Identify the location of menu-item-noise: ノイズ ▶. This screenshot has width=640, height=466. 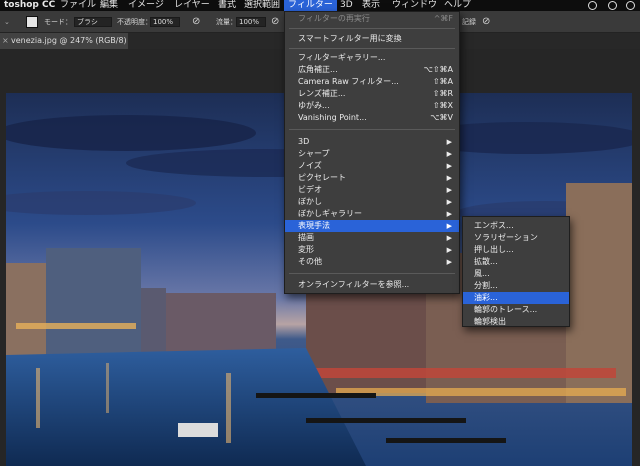
(372, 166).